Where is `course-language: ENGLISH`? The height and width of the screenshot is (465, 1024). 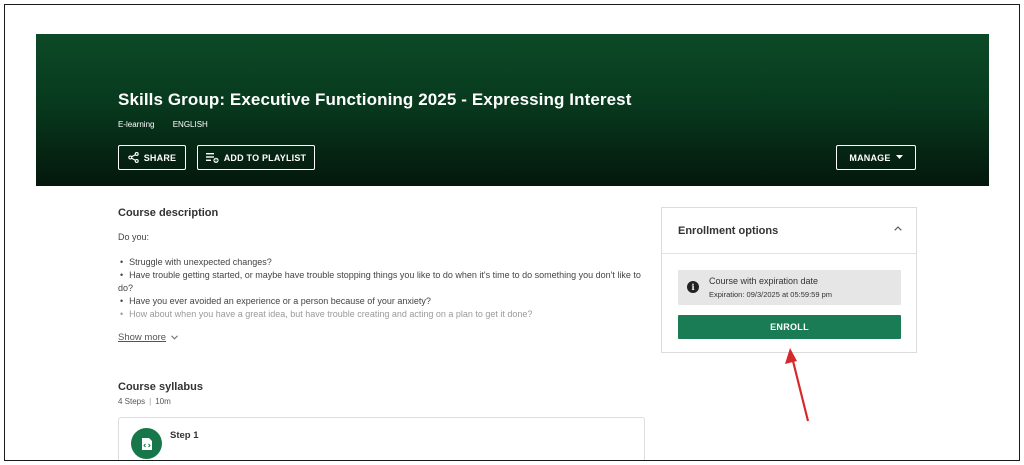 course-language: ENGLISH is located at coordinates (190, 124).